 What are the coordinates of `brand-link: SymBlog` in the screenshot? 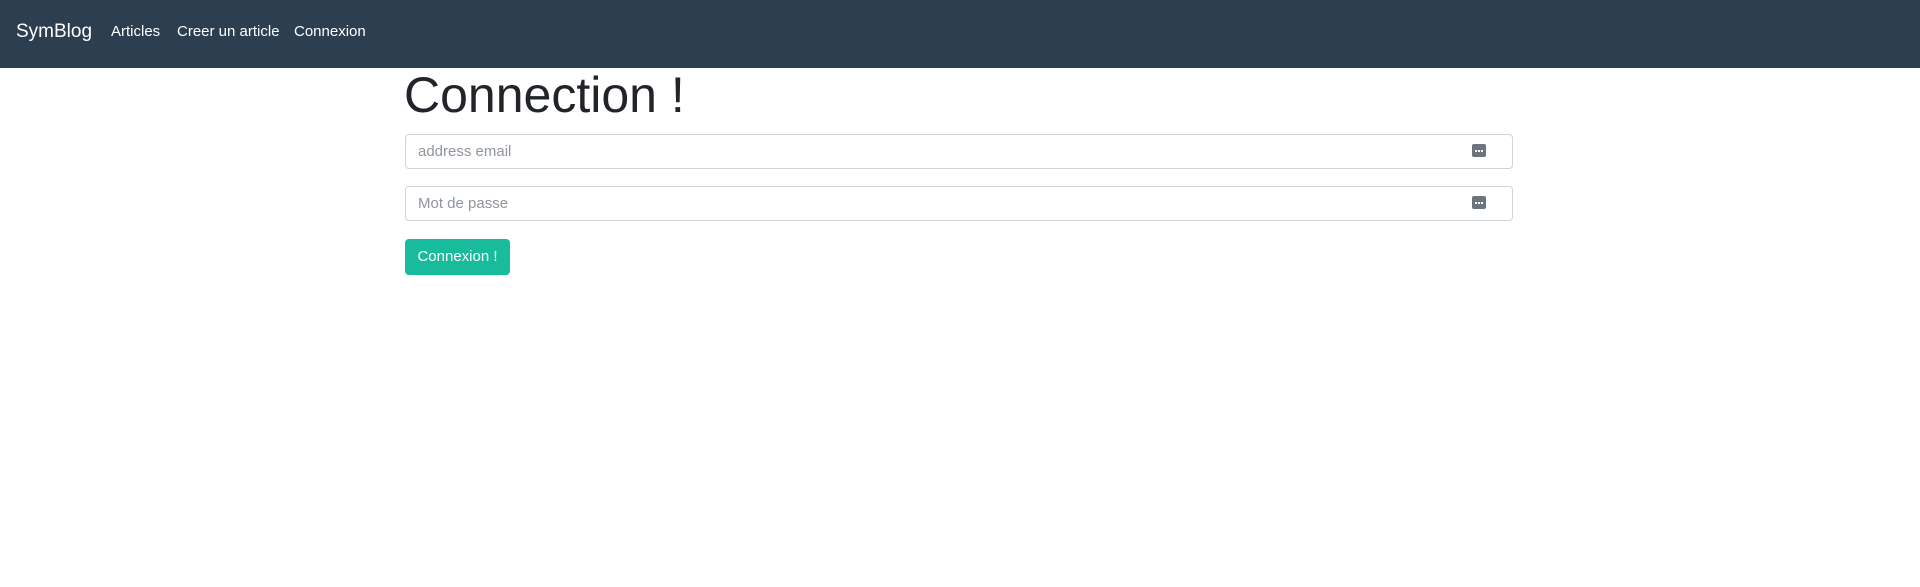 It's located at (54, 32).